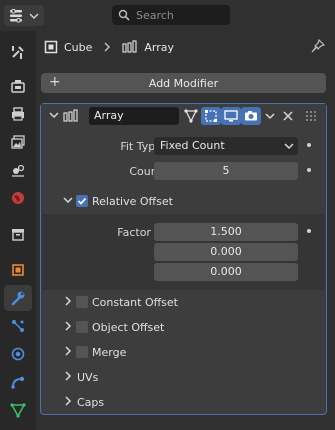 The height and width of the screenshot is (430, 335). What do you see at coordinates (82, 352) in the screenshot?
I see `merge-checkbox` at bounding box center [82, 352].